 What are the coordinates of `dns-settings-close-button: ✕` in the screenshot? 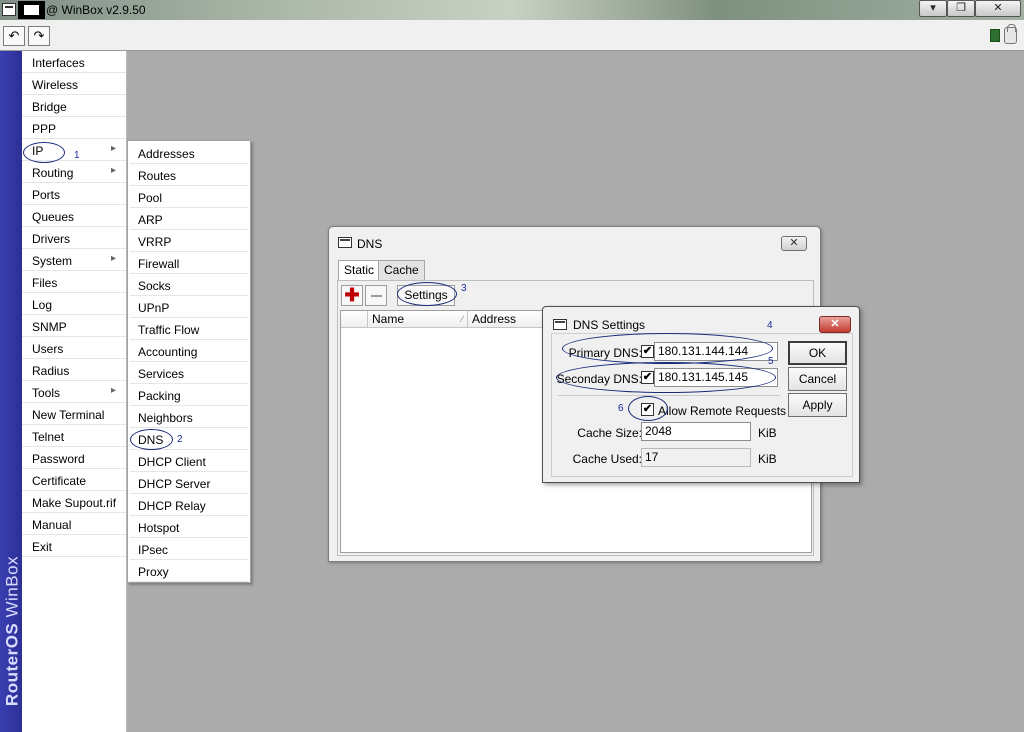 It's located at (835, 324).